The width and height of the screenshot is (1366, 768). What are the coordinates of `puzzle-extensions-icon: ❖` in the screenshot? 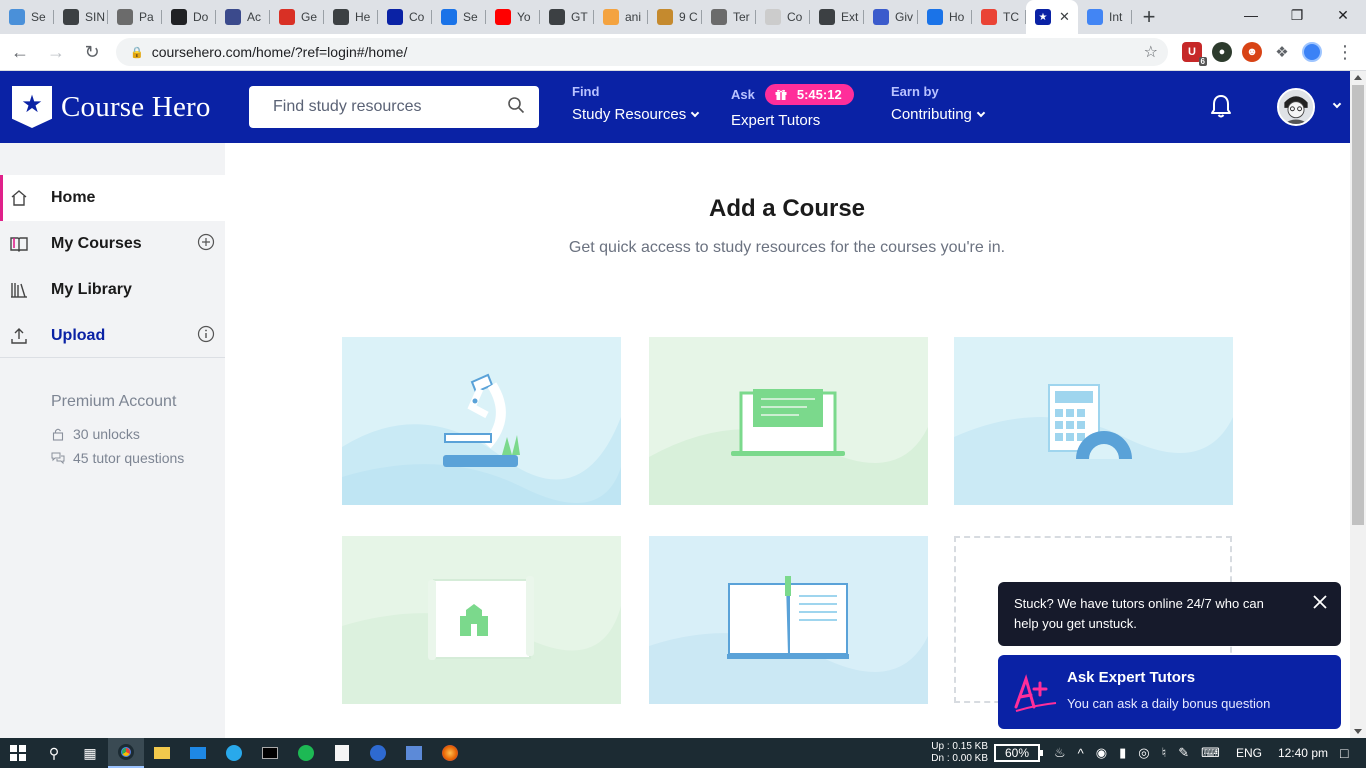 It's located at (1282, 52).